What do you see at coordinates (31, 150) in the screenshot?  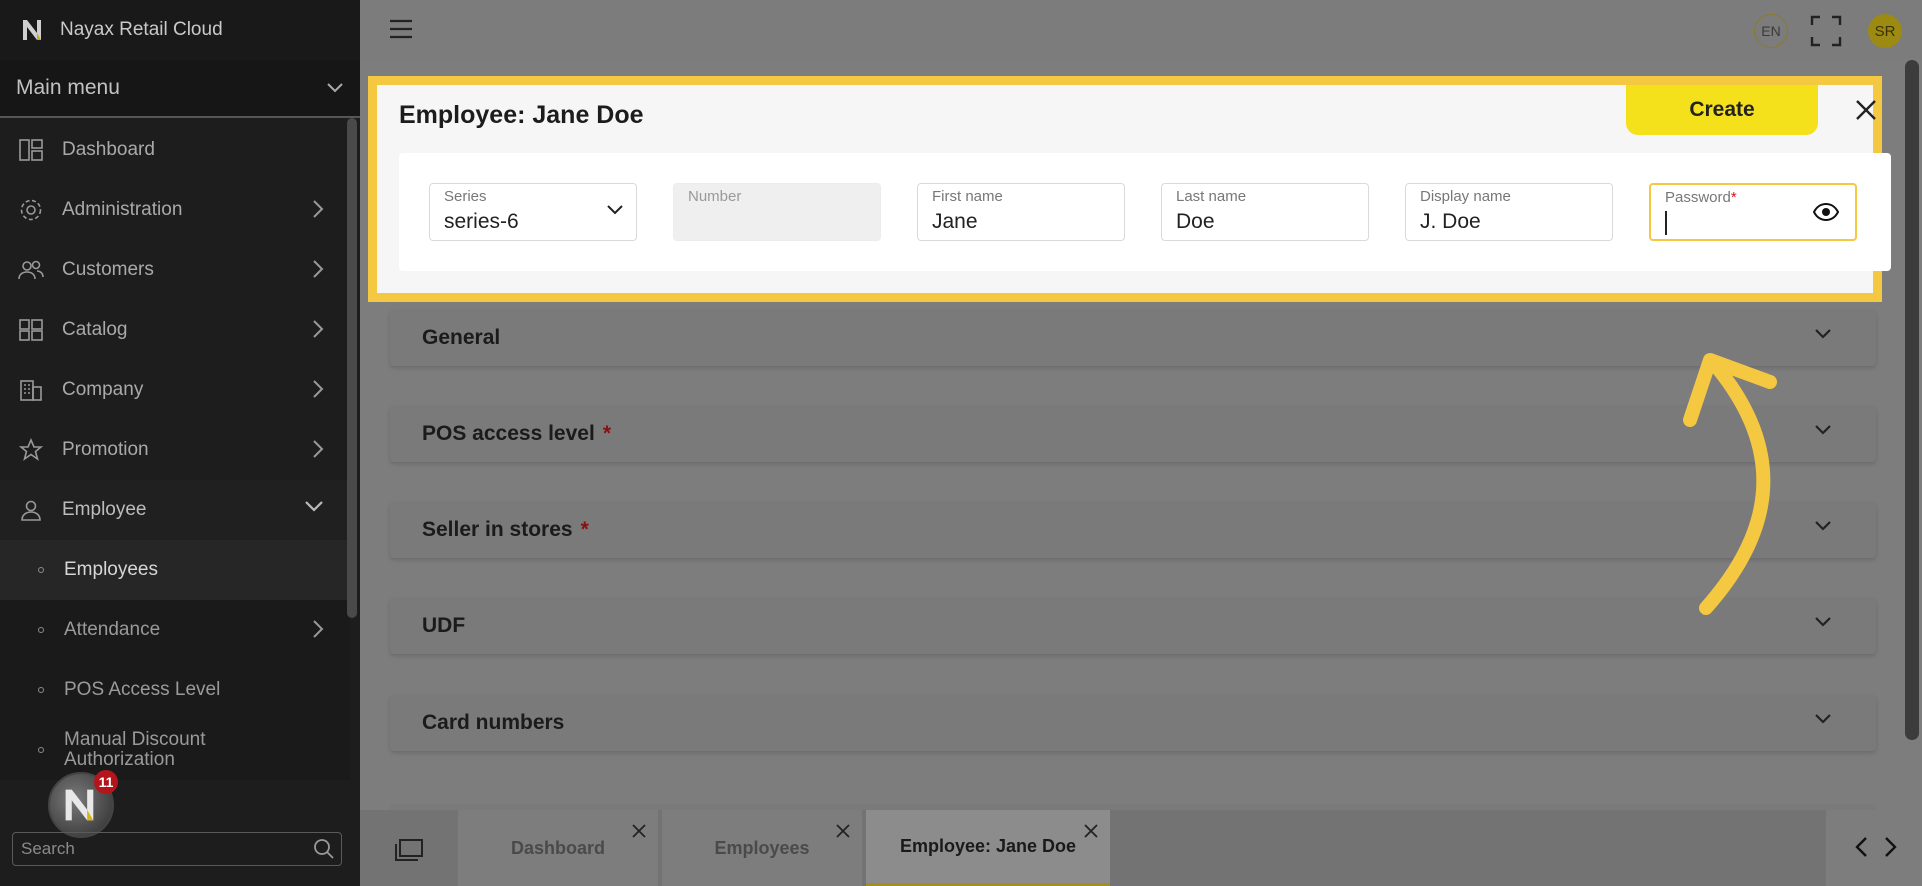 I see `dashboard-icon` at bounding box center [31, 150].